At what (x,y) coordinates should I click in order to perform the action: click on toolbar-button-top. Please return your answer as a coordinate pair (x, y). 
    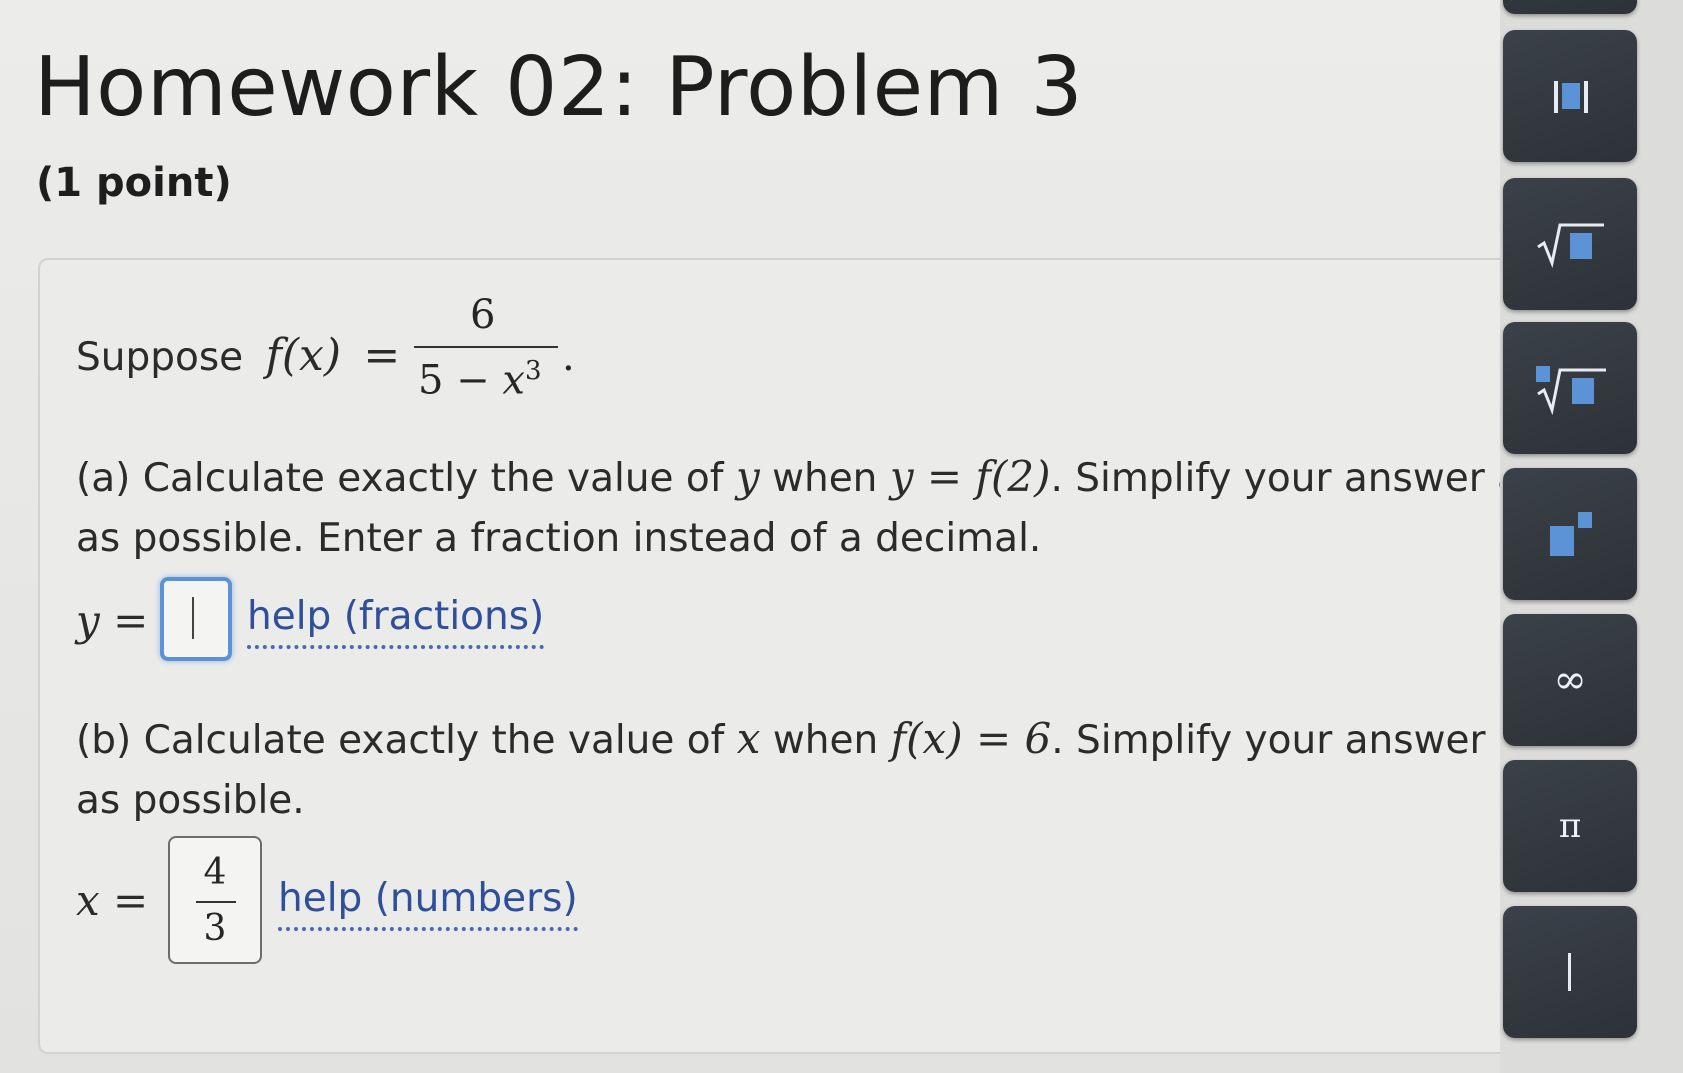
    Looking at the image, I should click on (1570, 7).